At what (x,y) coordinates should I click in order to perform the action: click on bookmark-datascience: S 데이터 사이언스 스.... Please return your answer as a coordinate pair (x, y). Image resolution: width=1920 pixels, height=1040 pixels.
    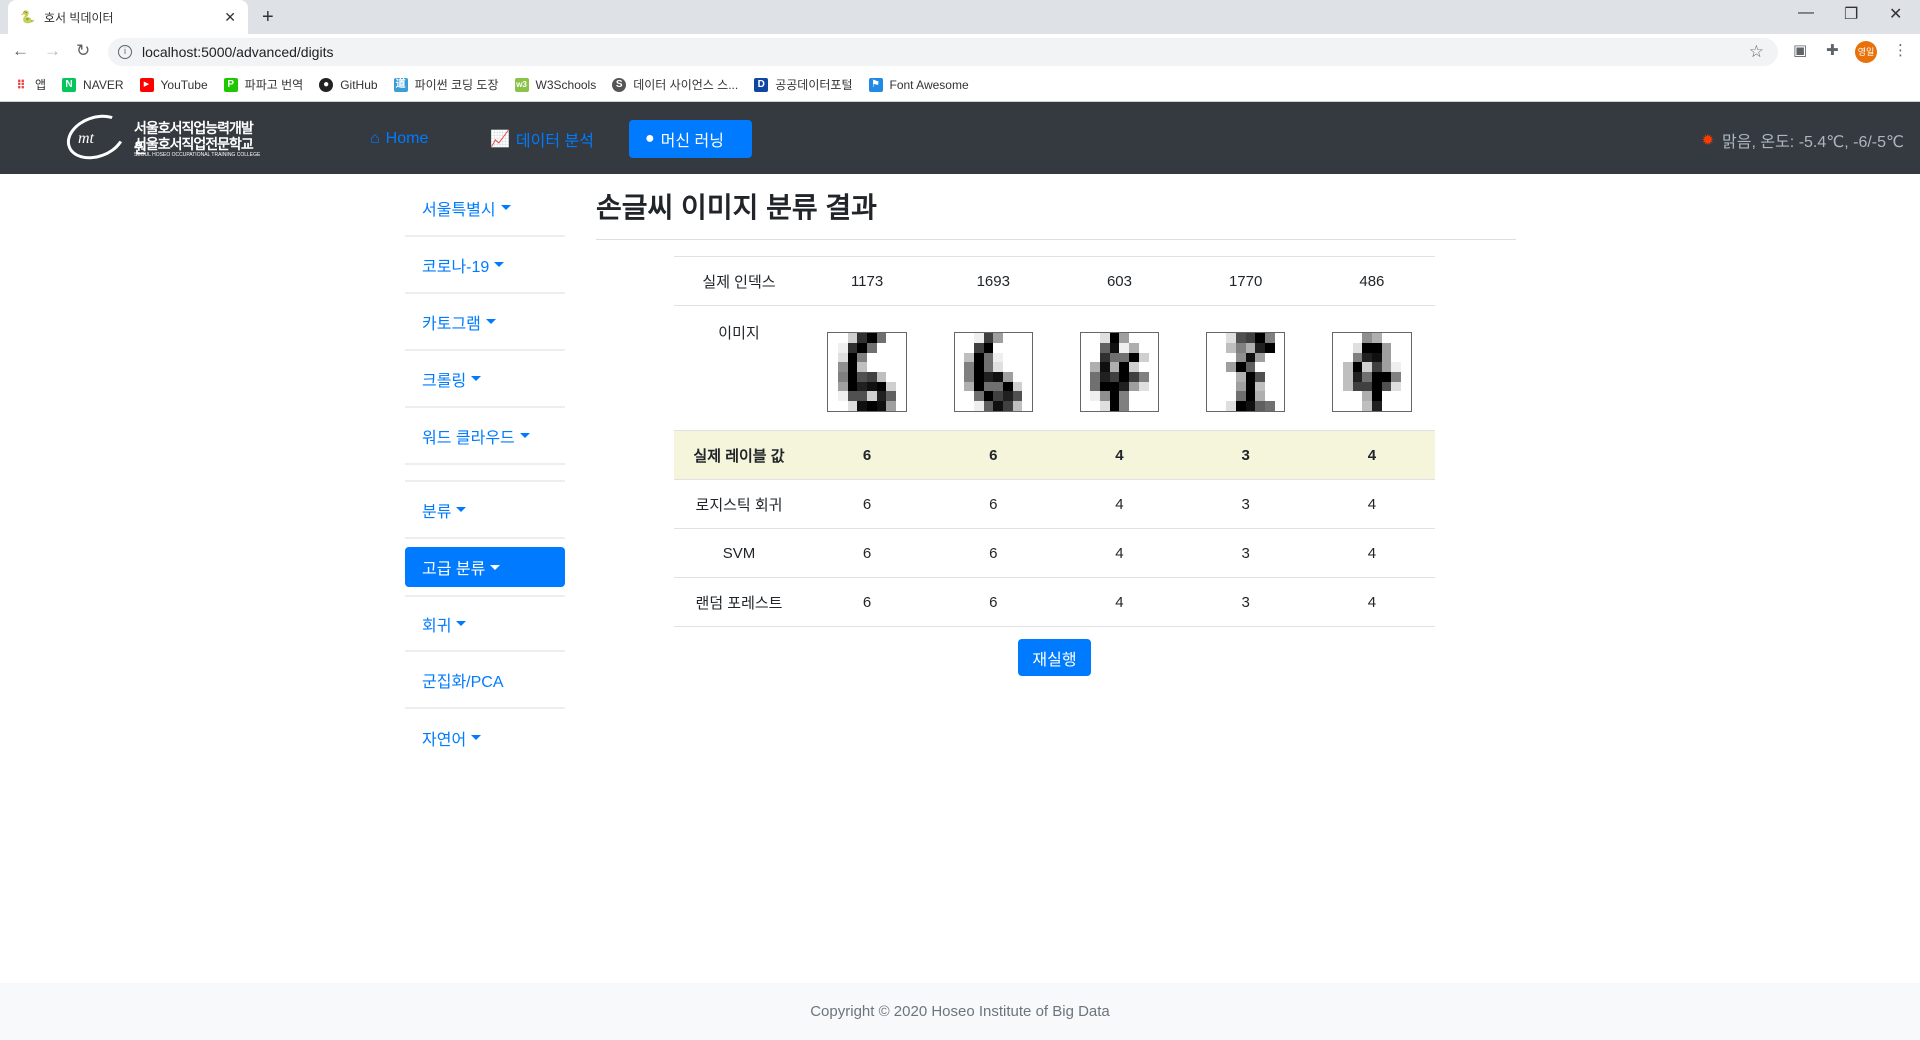
    Looking at the image, I should click on (675, 84).